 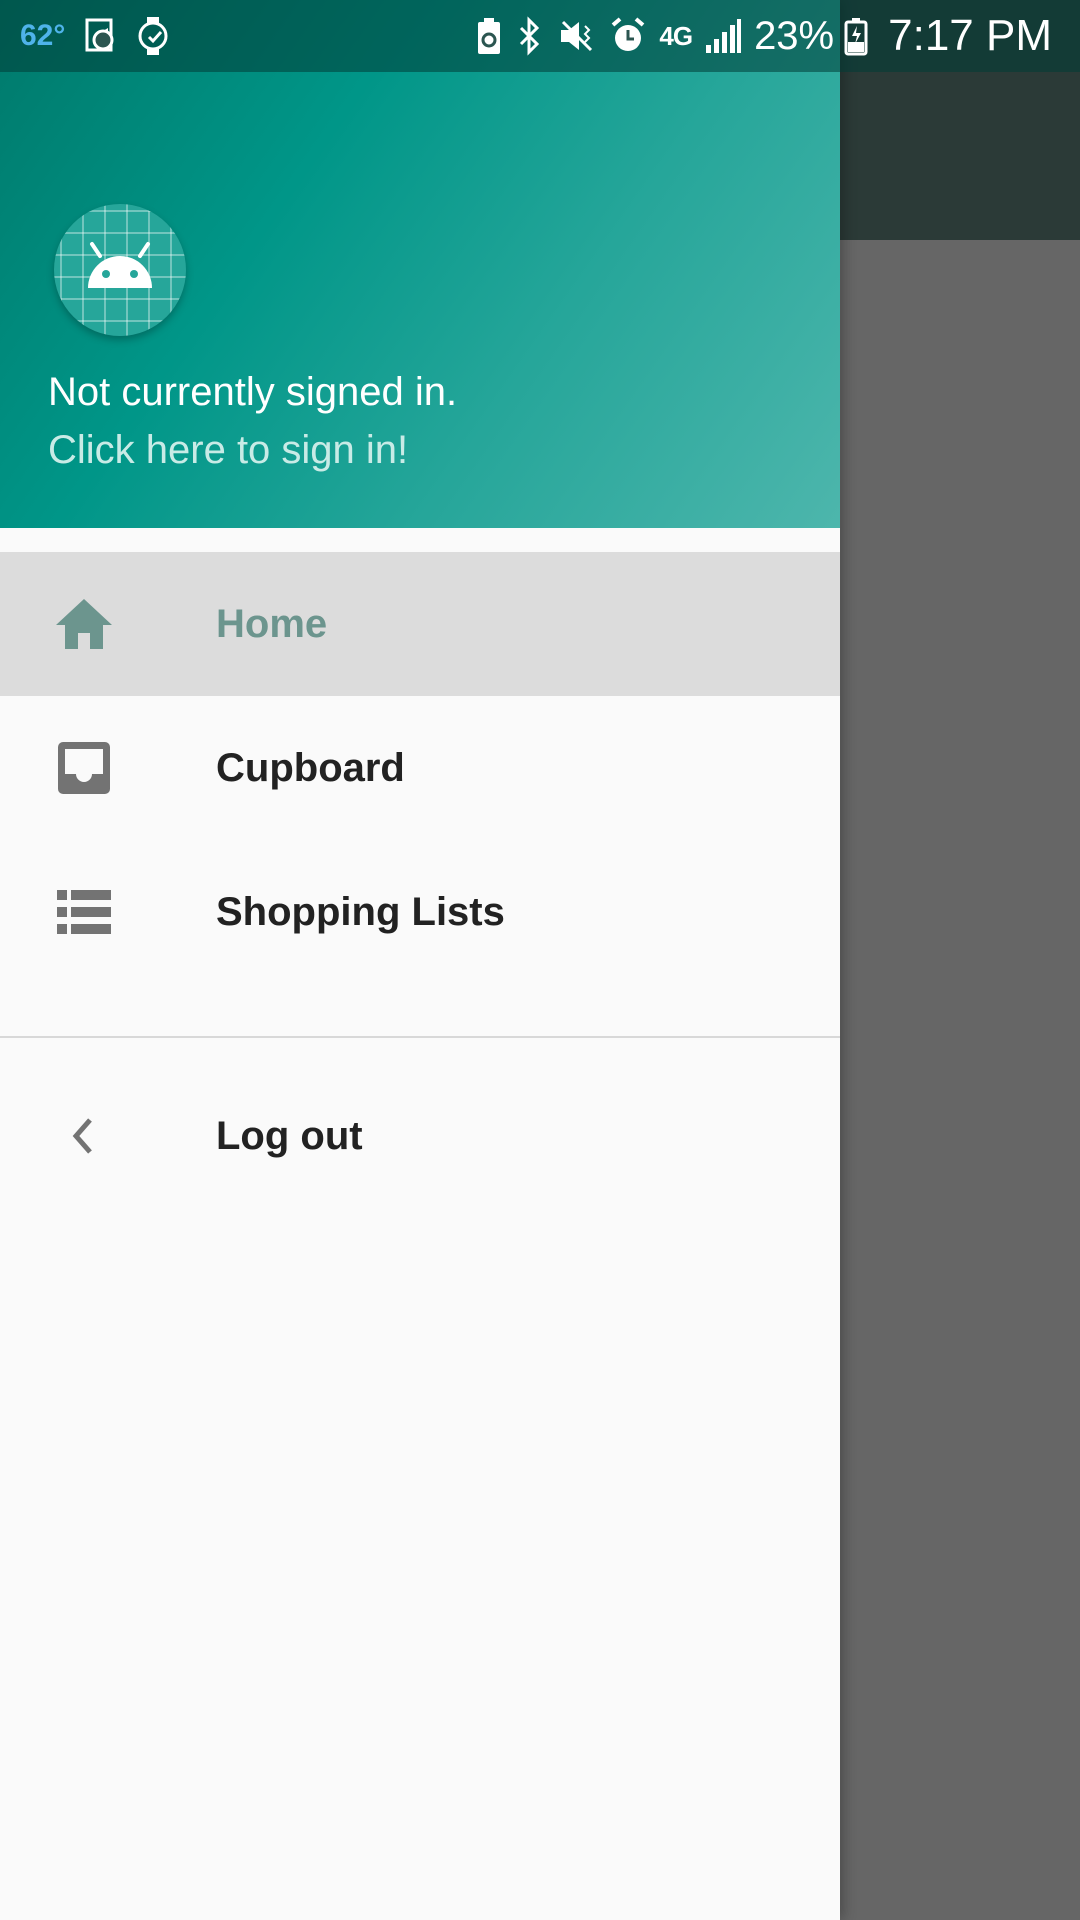 I want to click on signed-out-message: Not currently signed in., so click(x=253, y=392).